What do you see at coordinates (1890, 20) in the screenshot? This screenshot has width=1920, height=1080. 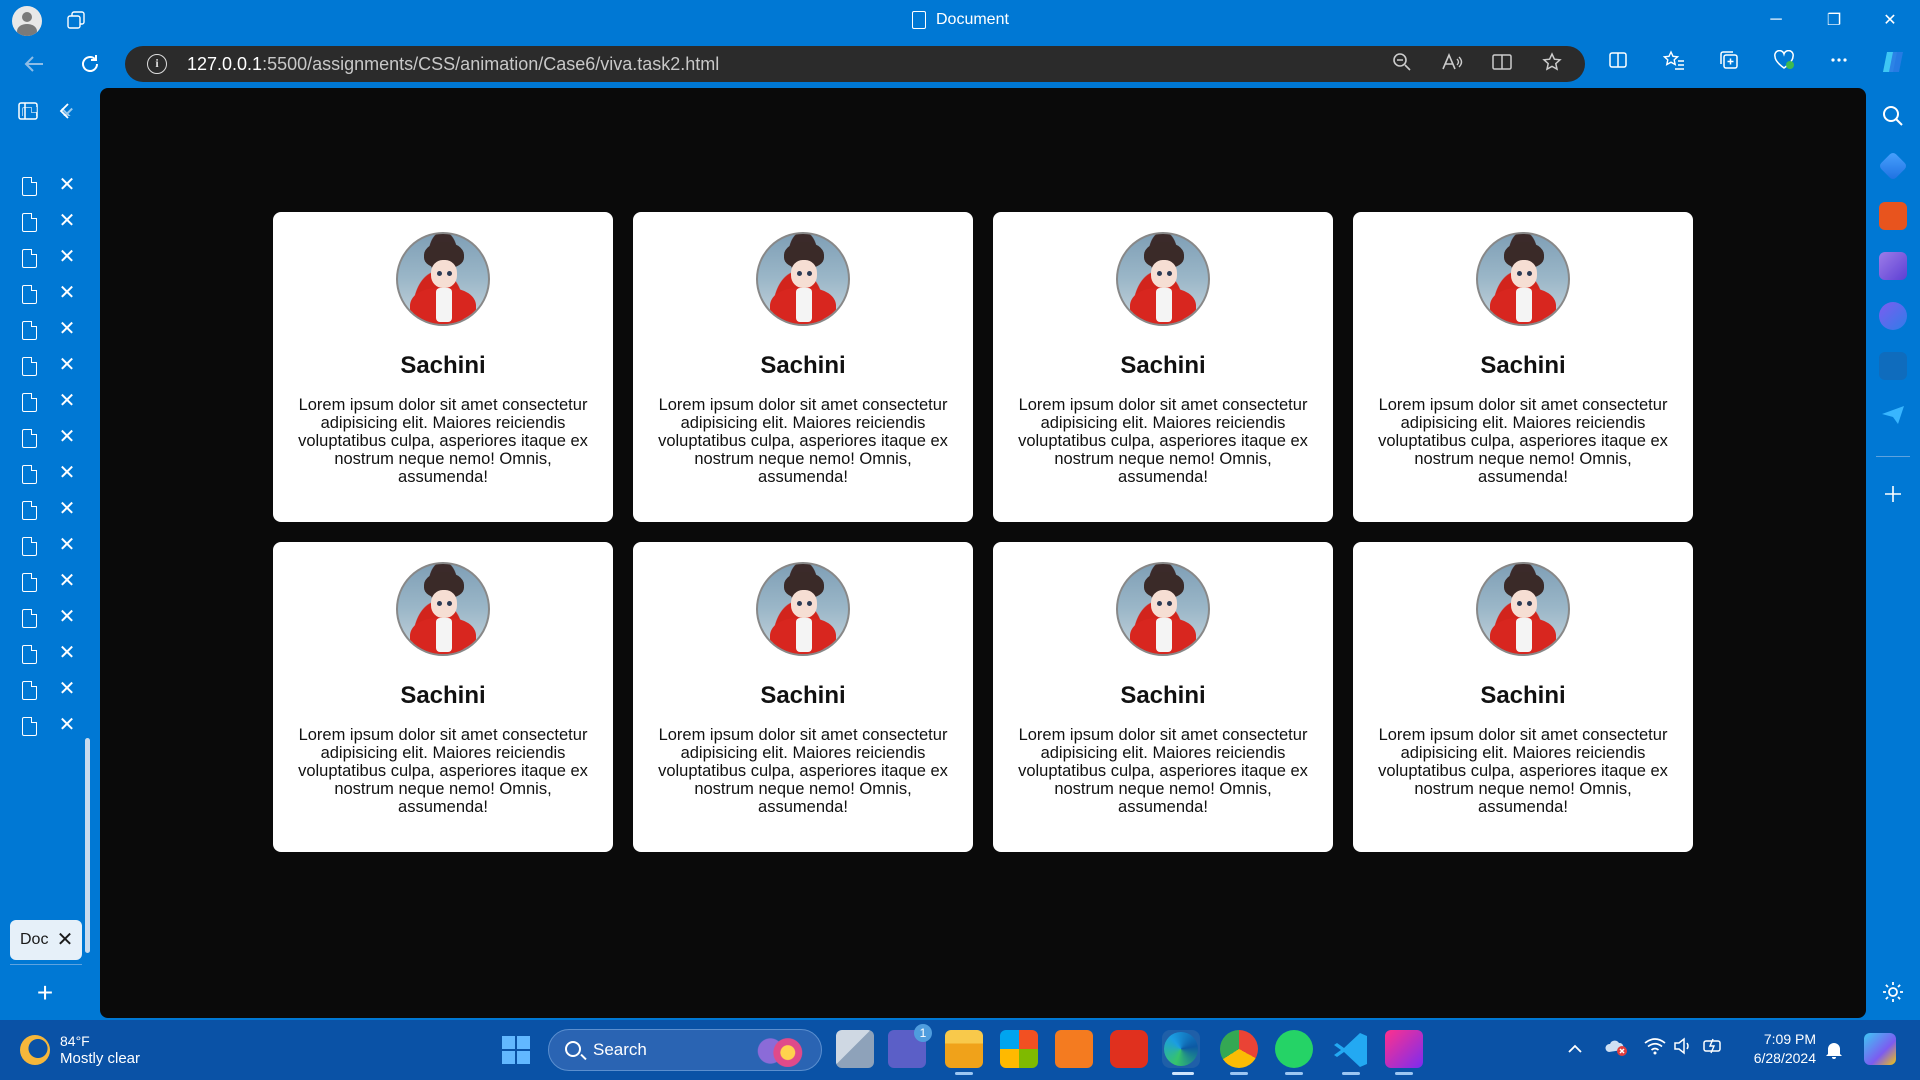 I see `close-window-button: ✕` at bounding box center [1890, 20].